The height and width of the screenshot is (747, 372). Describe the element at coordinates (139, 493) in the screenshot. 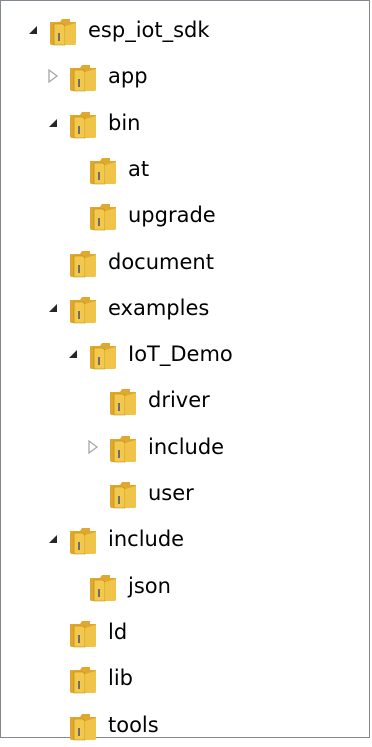

I see `tree-item: user` at that location.